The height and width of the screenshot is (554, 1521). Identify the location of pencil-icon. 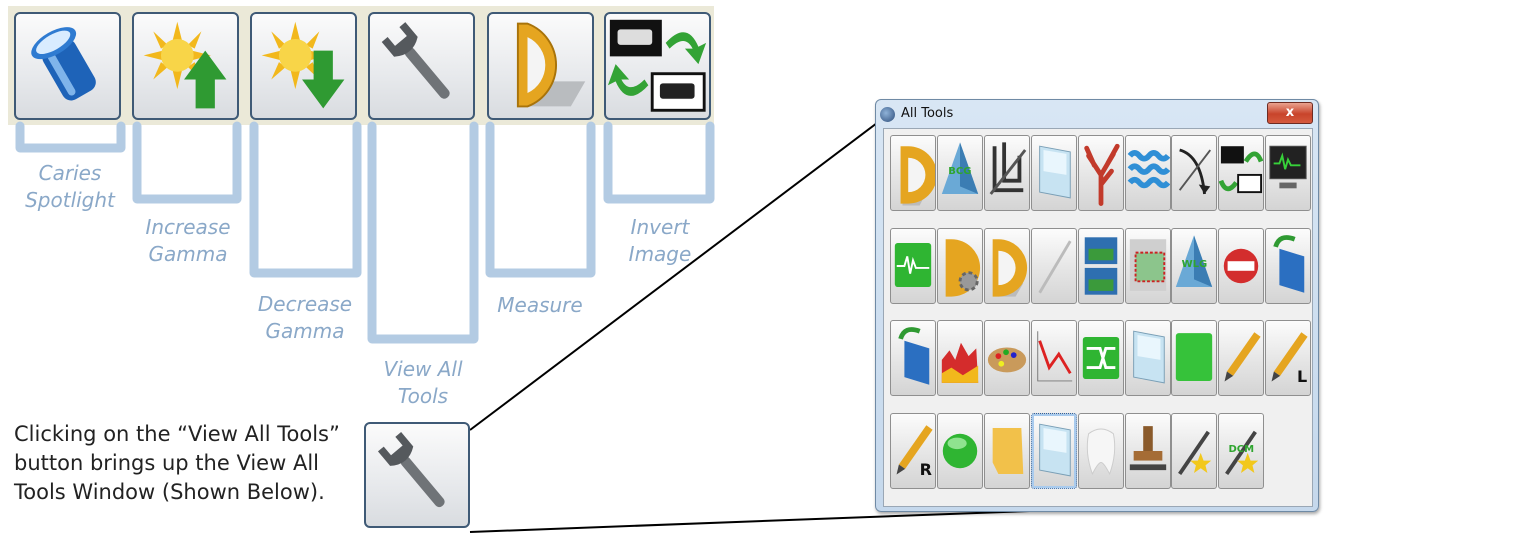
(1242, 357).